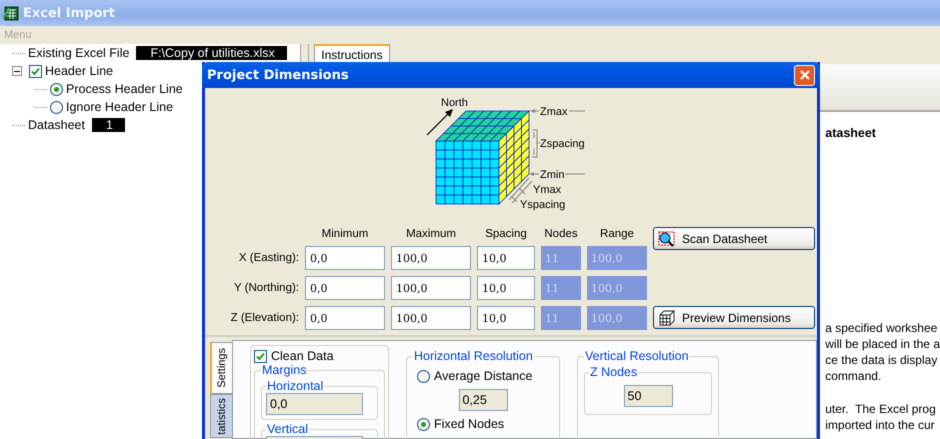  What do you see at coordinates (79, 53) in the screenshot?
I see `tree-label: Existing Excel File` at bounding box center [79, 53].